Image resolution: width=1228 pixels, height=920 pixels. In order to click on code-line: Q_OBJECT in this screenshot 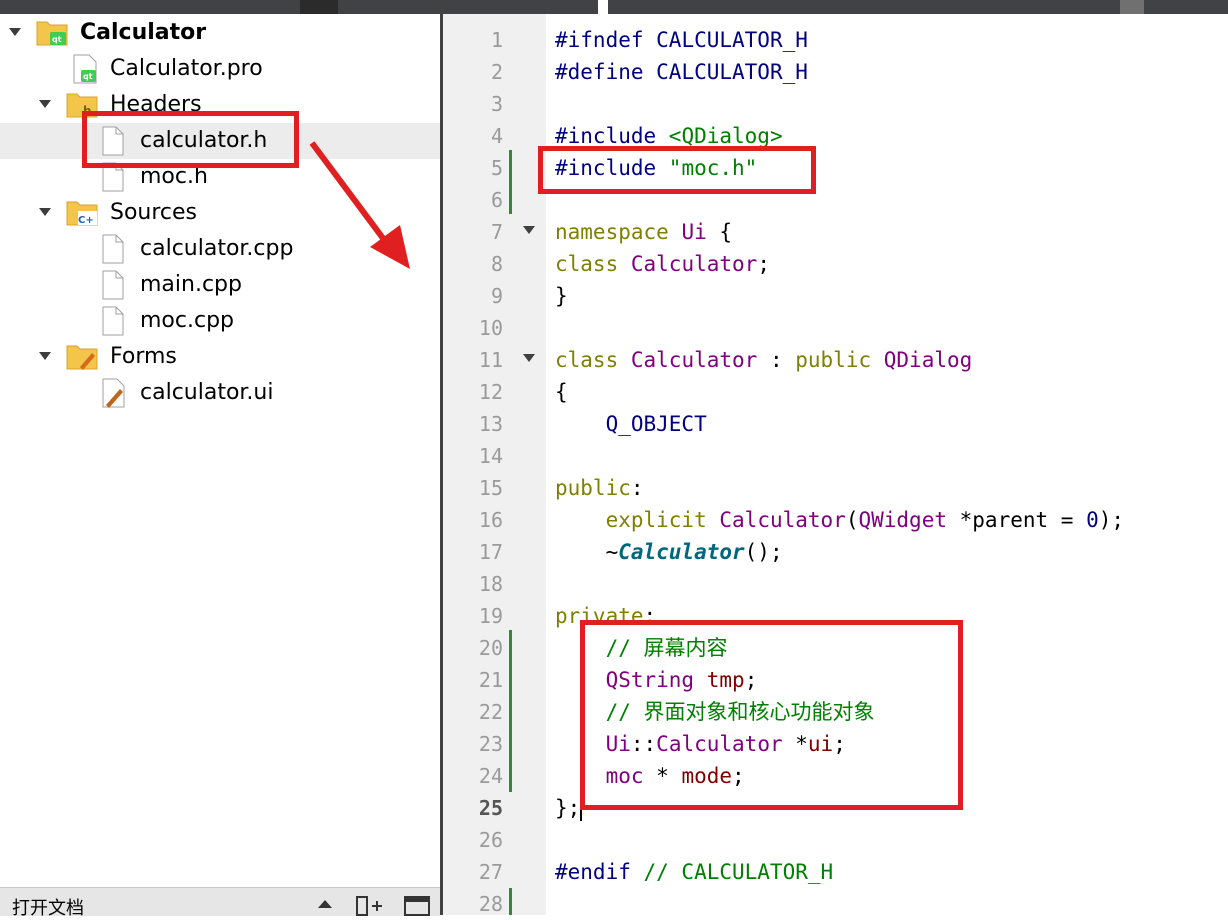, I will do `click(631, 424)`.